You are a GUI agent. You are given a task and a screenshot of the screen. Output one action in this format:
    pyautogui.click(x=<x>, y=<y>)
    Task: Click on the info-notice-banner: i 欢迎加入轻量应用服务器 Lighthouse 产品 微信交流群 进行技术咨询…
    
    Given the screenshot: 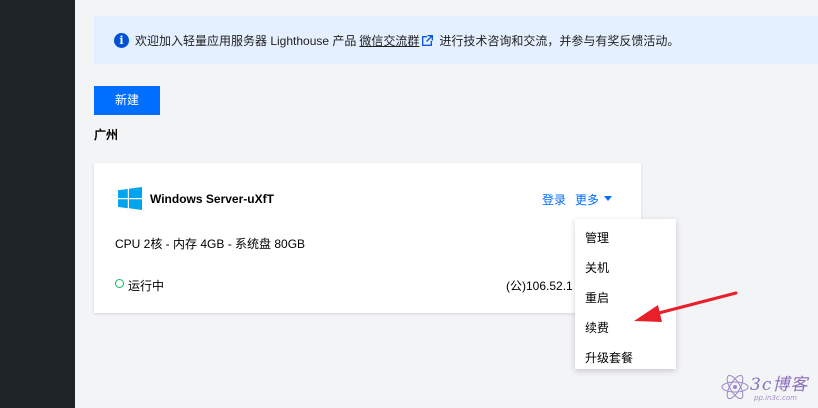 What is the action you would take?
    pyautogui.click(x=456, y=40)
    